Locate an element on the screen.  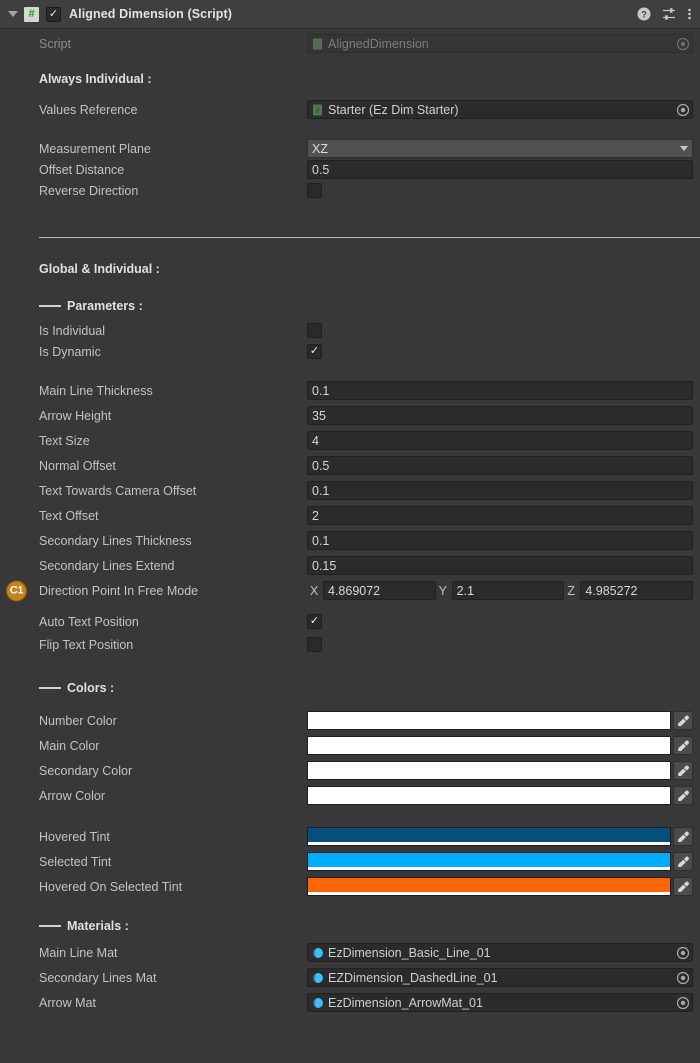
color-label: Secondary Color is located at coordinates (86, 770).